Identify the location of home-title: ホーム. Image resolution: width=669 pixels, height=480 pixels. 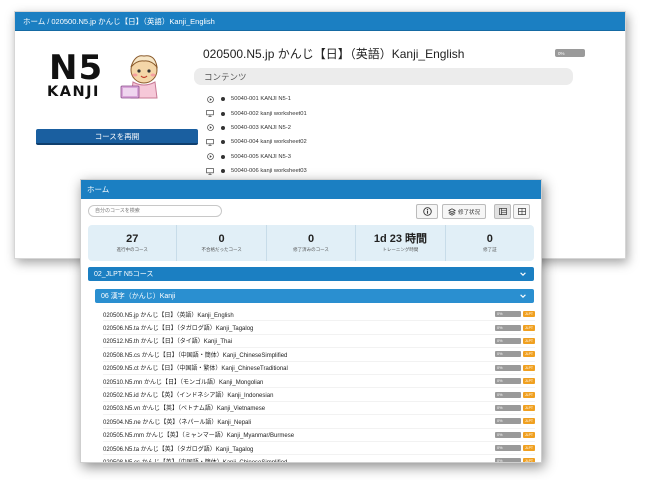
(98, 189).